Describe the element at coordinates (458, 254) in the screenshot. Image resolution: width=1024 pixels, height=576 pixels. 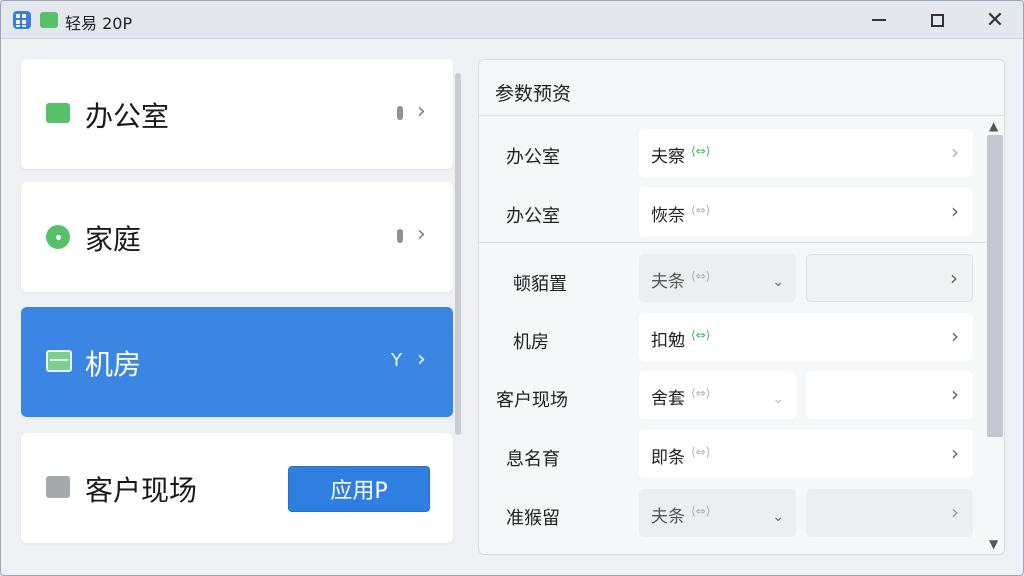
I see `sidebar-scrollbar` at that location.